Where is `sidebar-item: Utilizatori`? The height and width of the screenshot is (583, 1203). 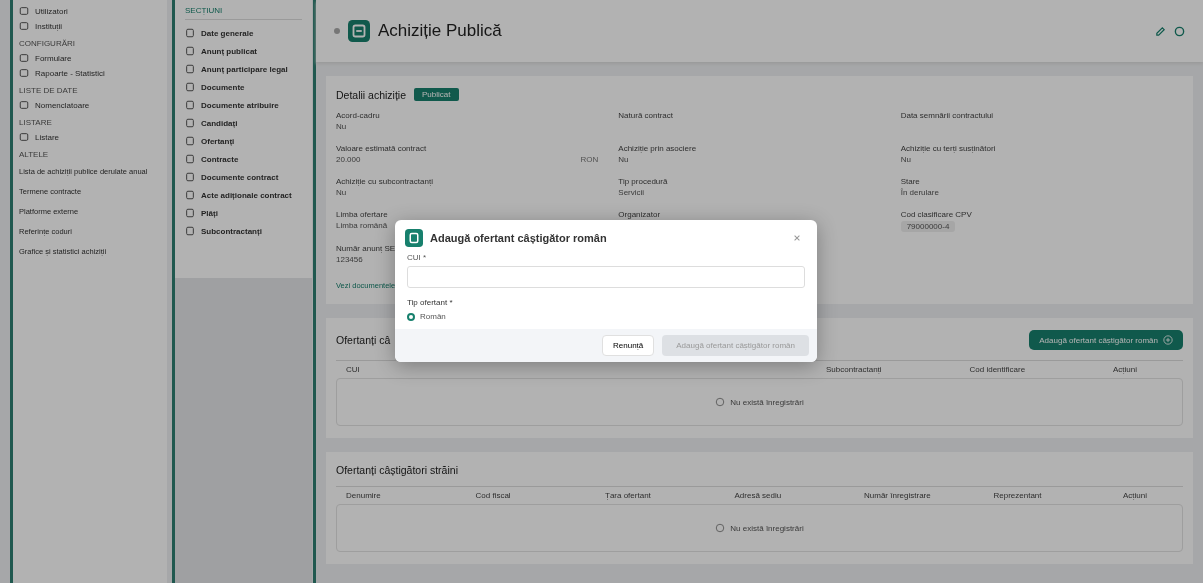
sidebar-item: Utilizatori is located at coordinates (90, 11).